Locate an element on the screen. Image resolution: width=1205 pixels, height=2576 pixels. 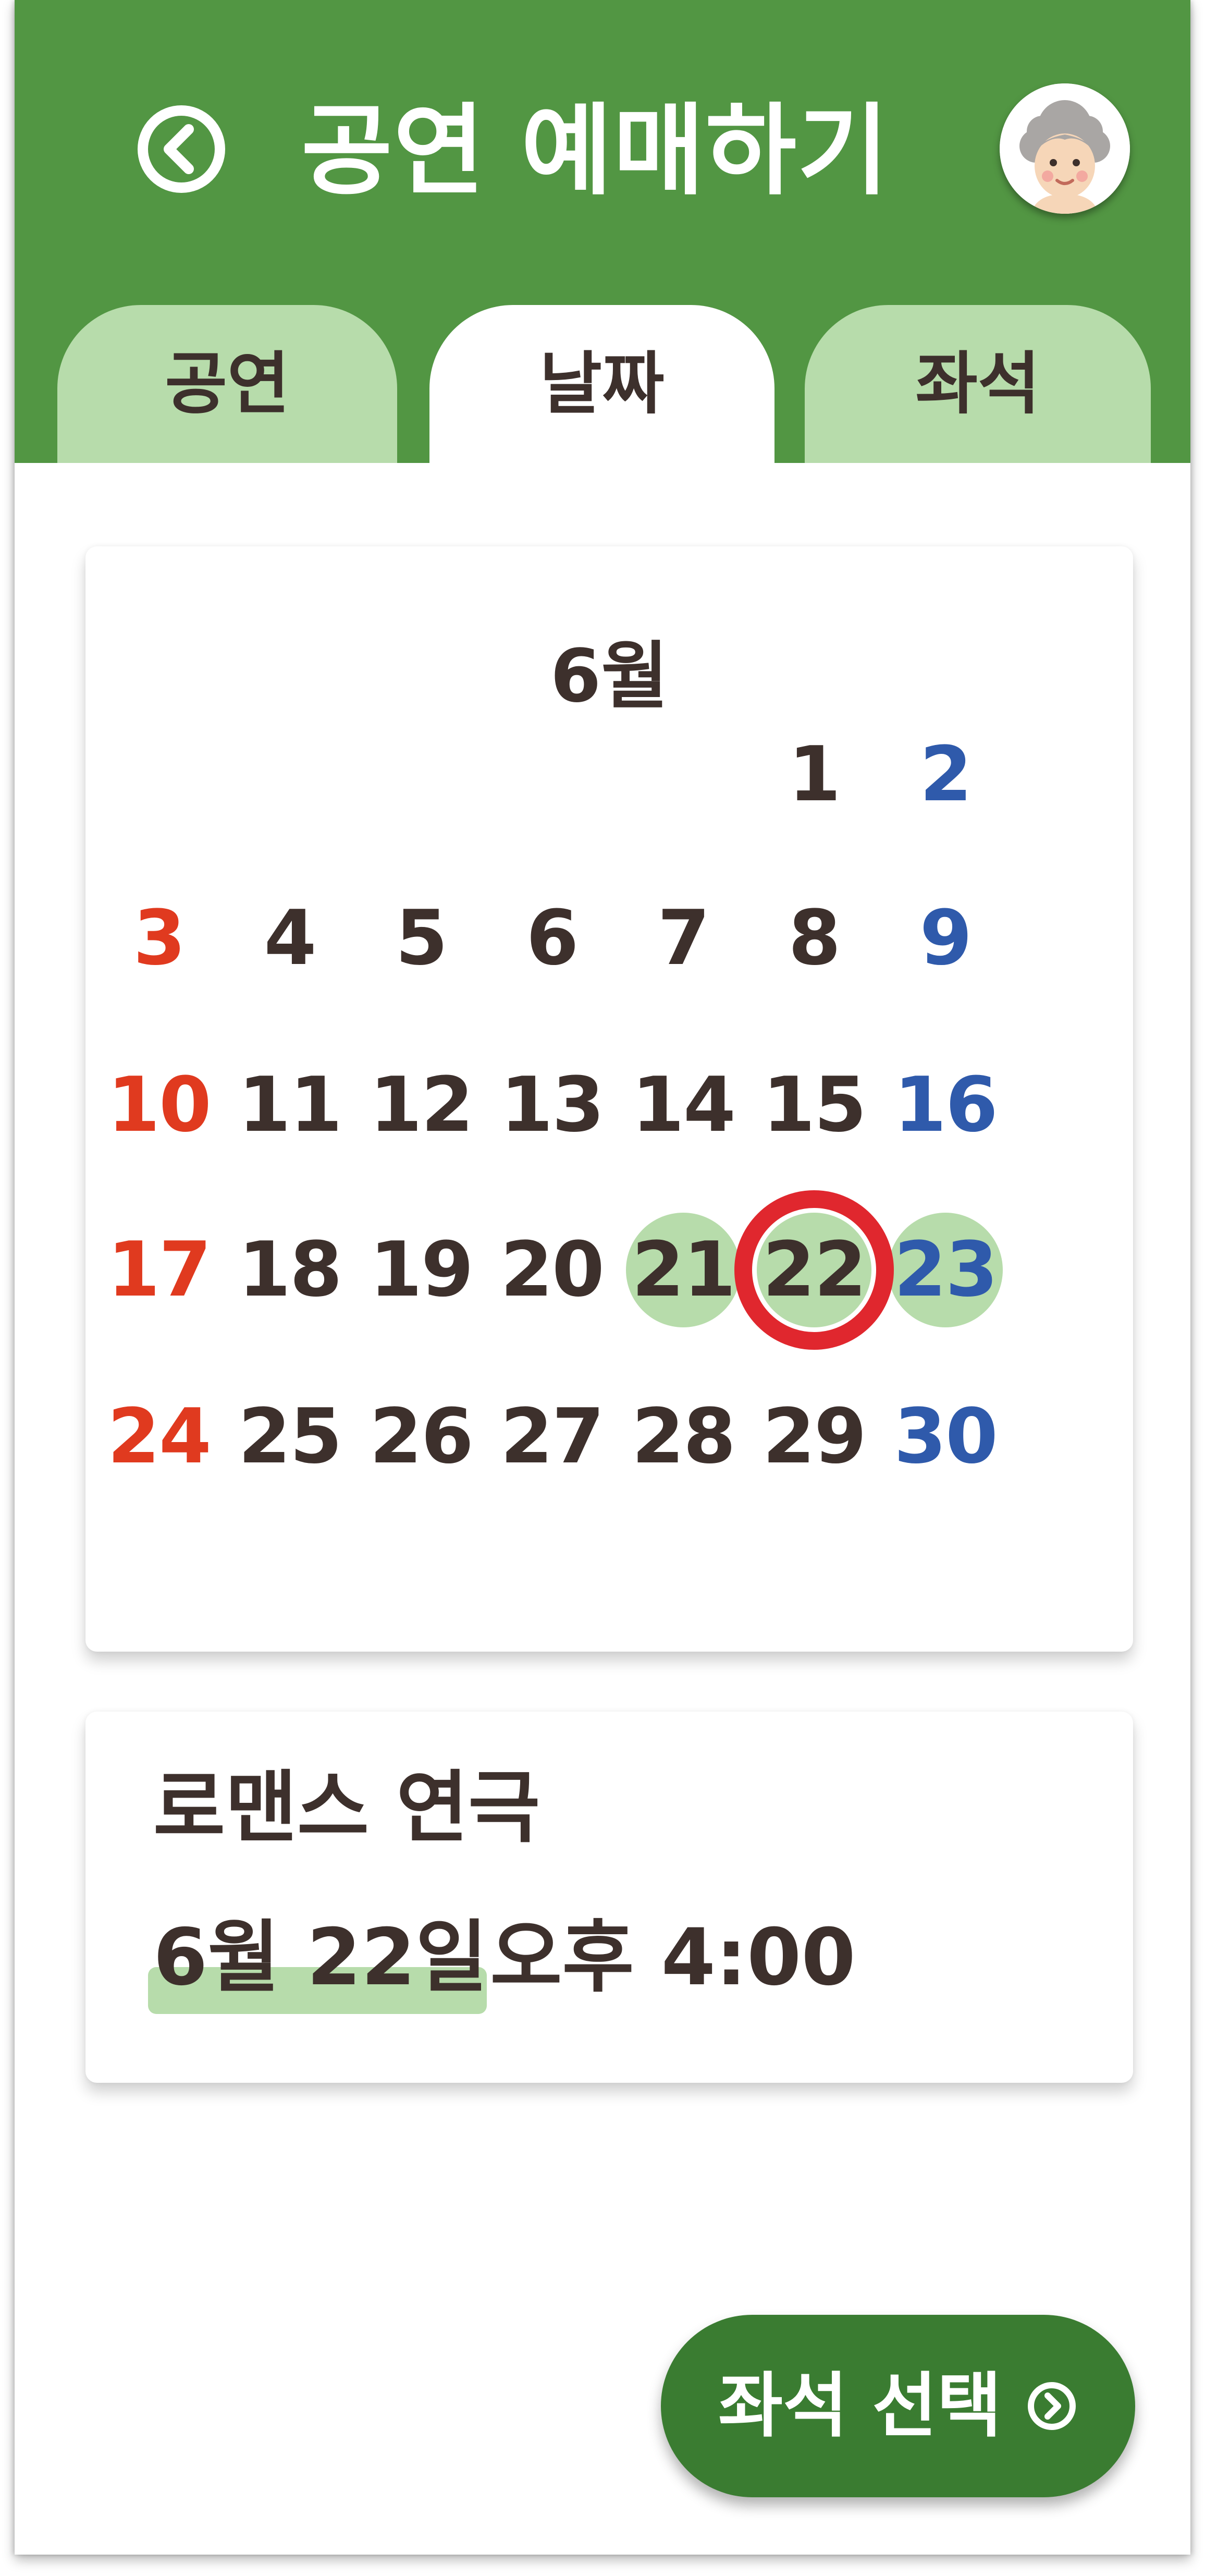
show-datetime: 6월 22일 오후 4:00 is located at coordinates (502, 1954).